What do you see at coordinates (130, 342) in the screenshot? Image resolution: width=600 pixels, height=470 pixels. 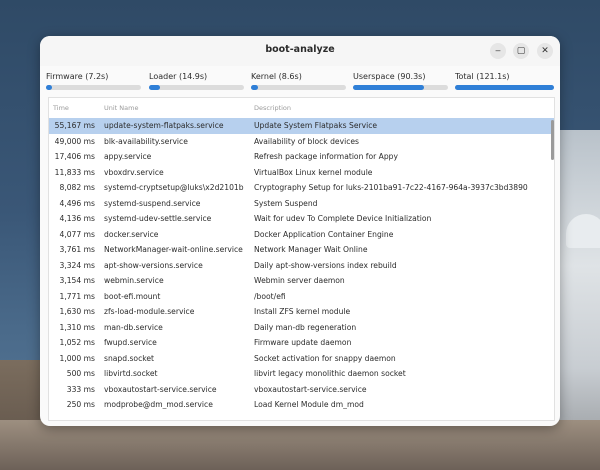 I see `cell-unit-name: fwupd.service` at bounding box center [130, 342].